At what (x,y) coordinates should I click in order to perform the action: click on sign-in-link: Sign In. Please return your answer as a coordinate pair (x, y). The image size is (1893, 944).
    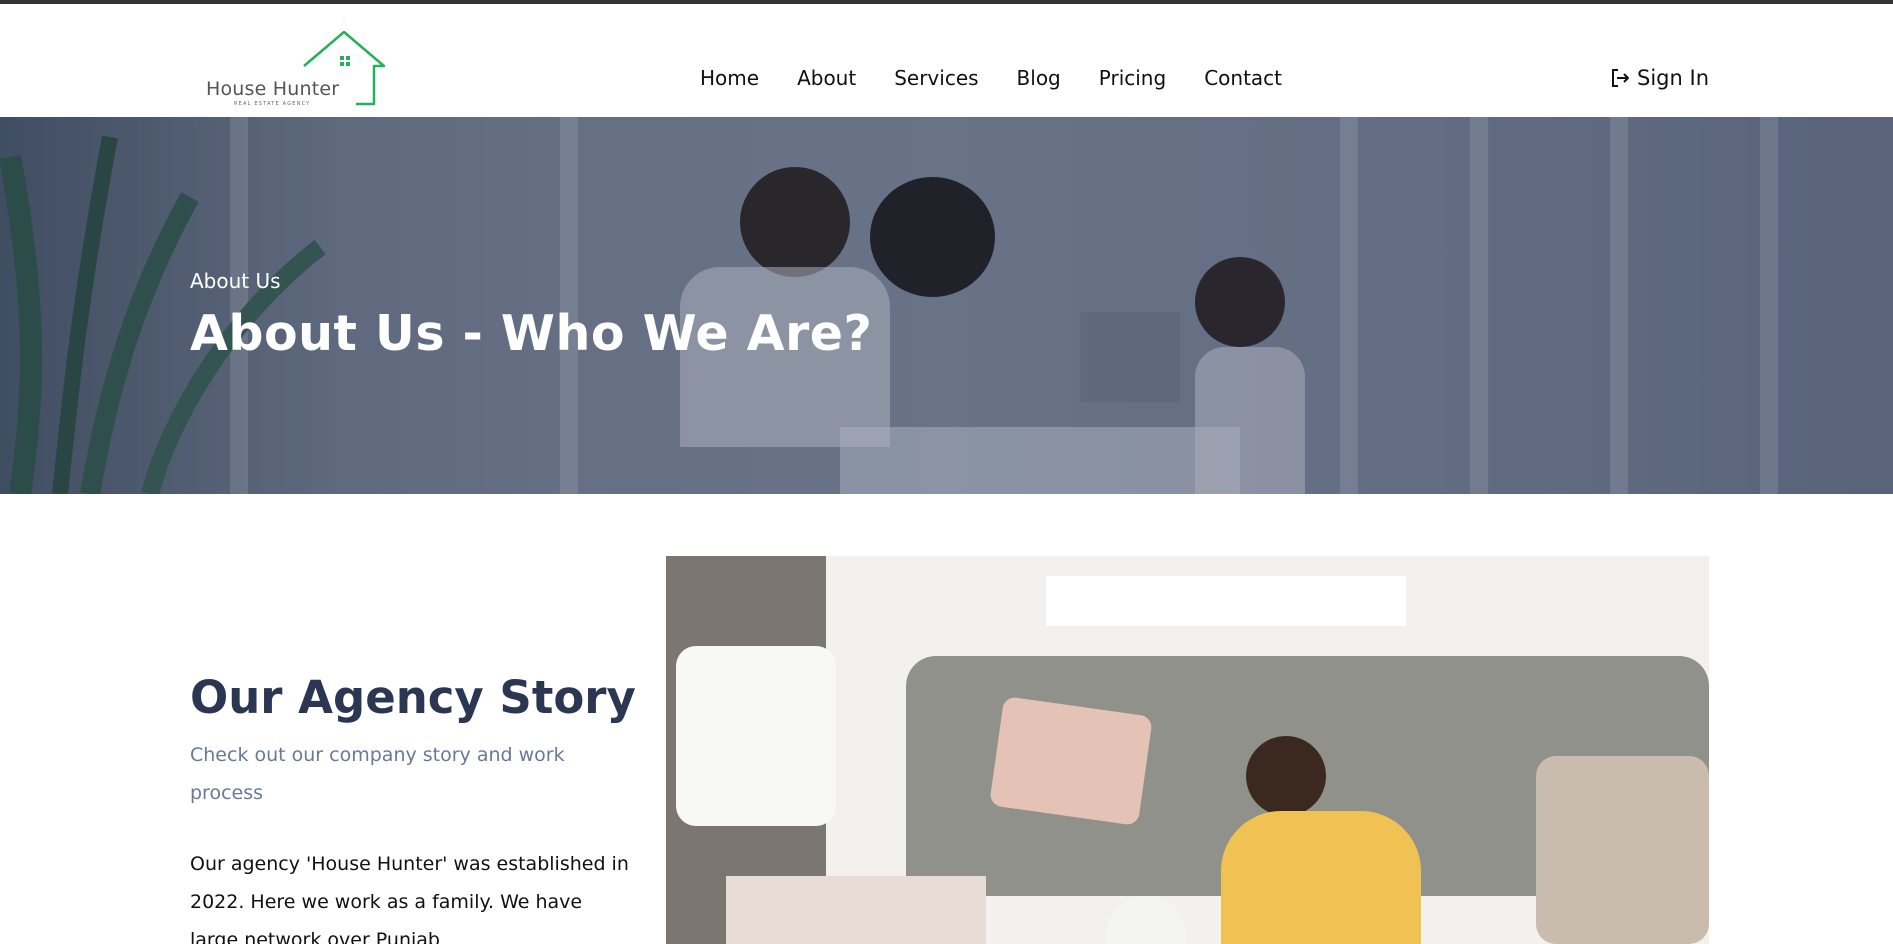
    Looking at the image, I should click on (1659, 78).